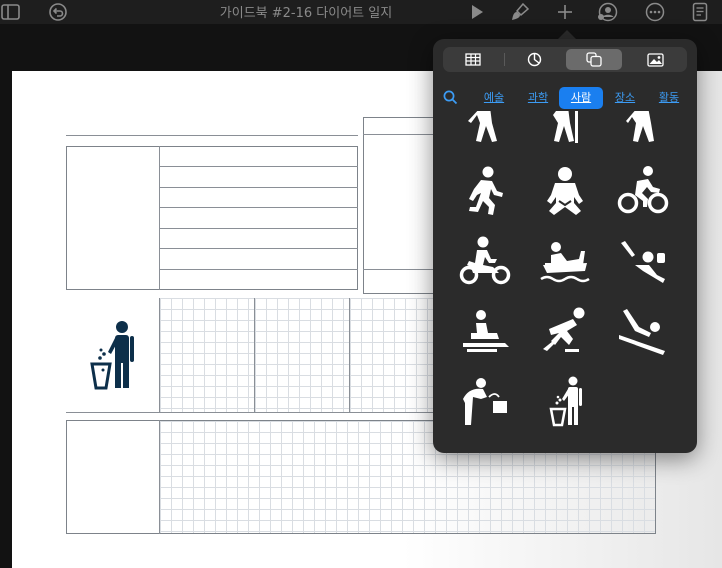  Describe the element at coordinates (565, 129) in the screenshot. I see `hiking-person-icon` at that location.